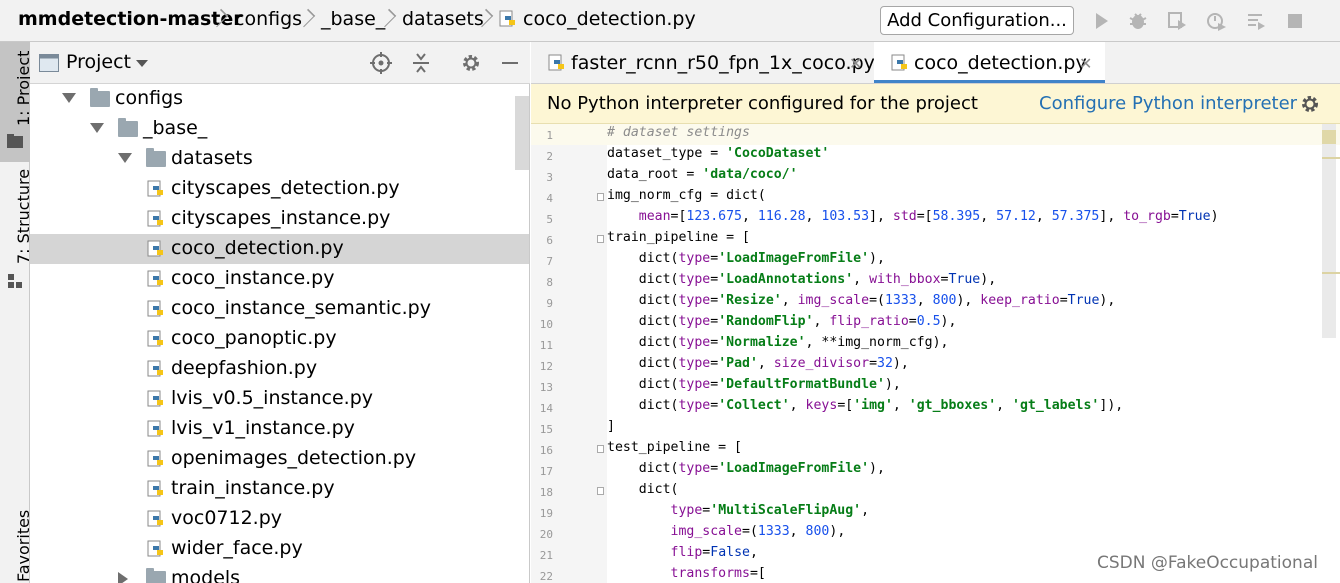  I want to click on tab-faster-rcnn: faster_rcnn_r50_fpn_1x_coco.py ✕, so click(703, 62).